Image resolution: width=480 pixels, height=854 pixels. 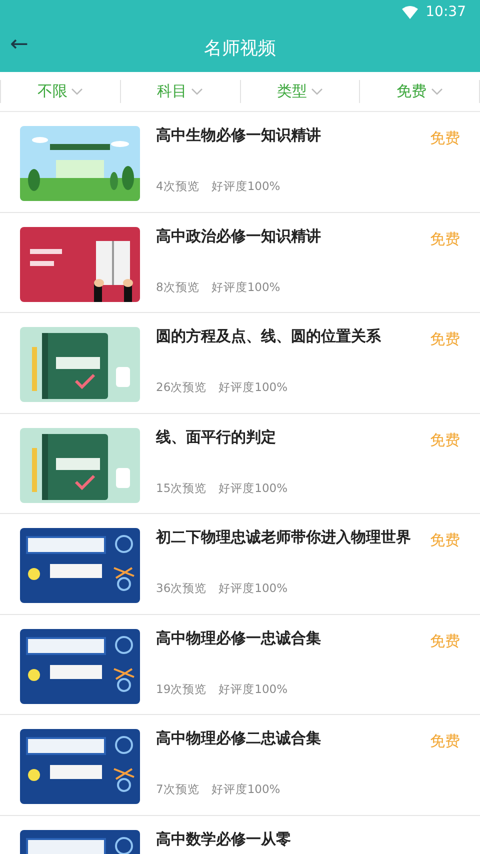 What do you see at coordinates (178, 287) in the screenshot?
I see `view-count: 8次预览` at bounding box center [178, 287].